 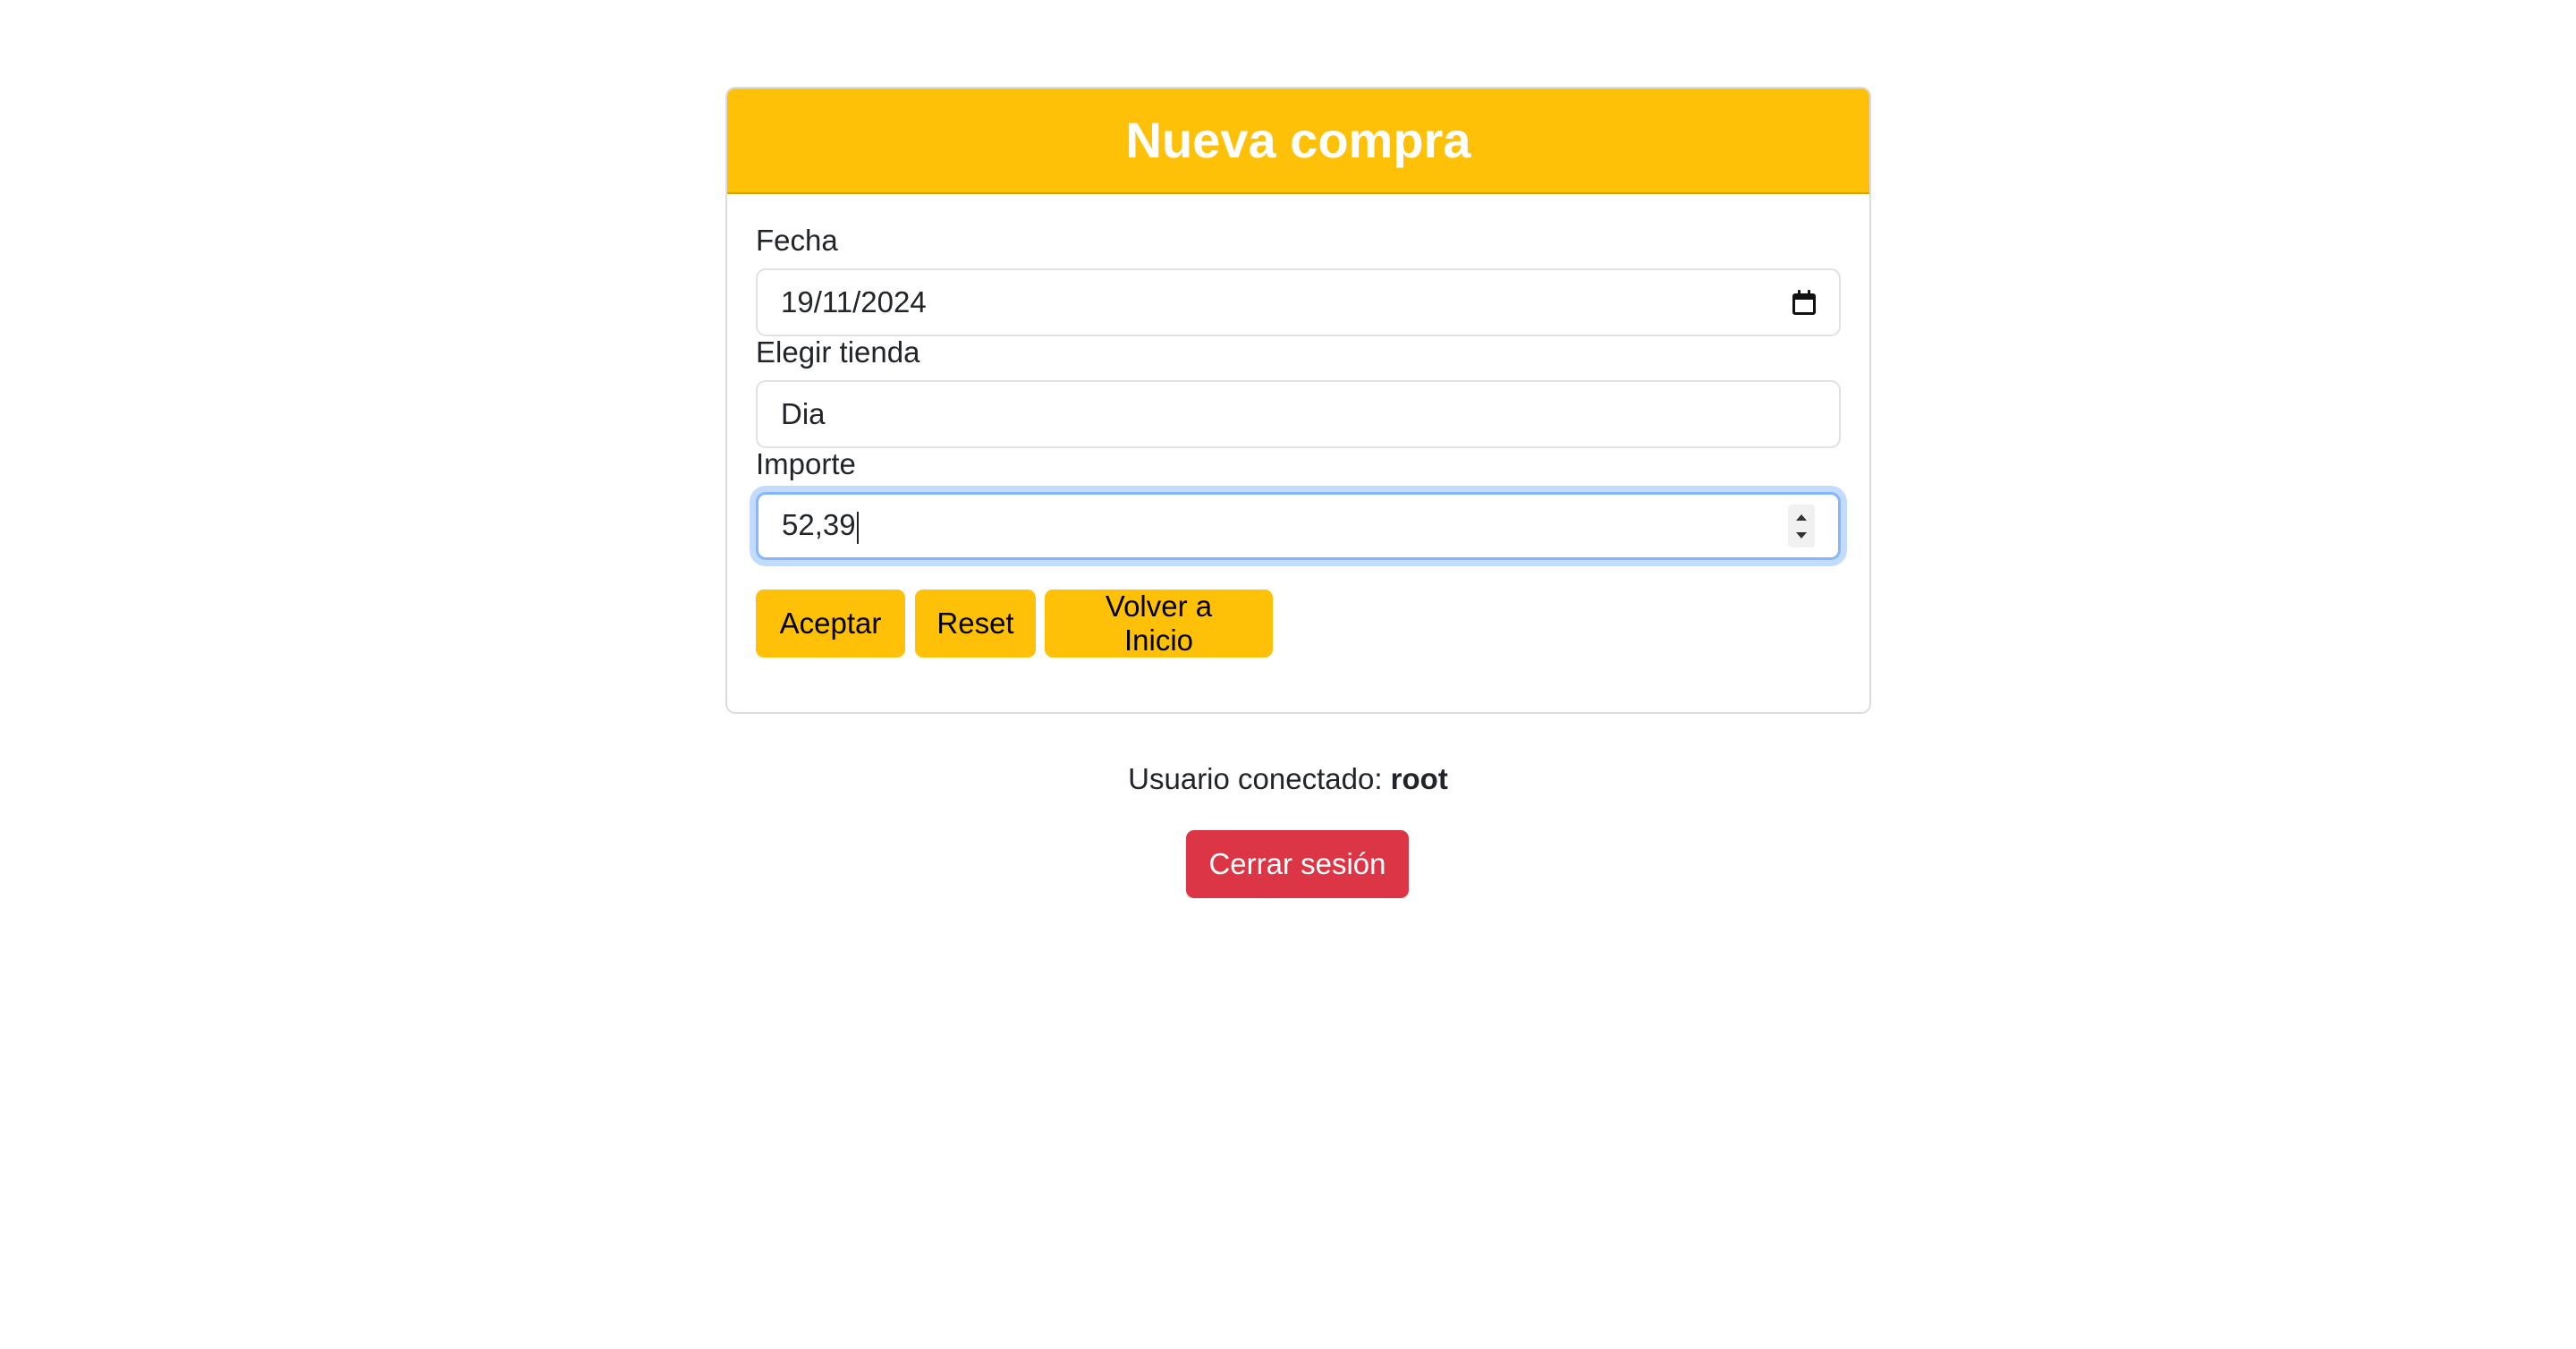 I want to click on fecha-label: Fecha, so click(x=797, y=240).